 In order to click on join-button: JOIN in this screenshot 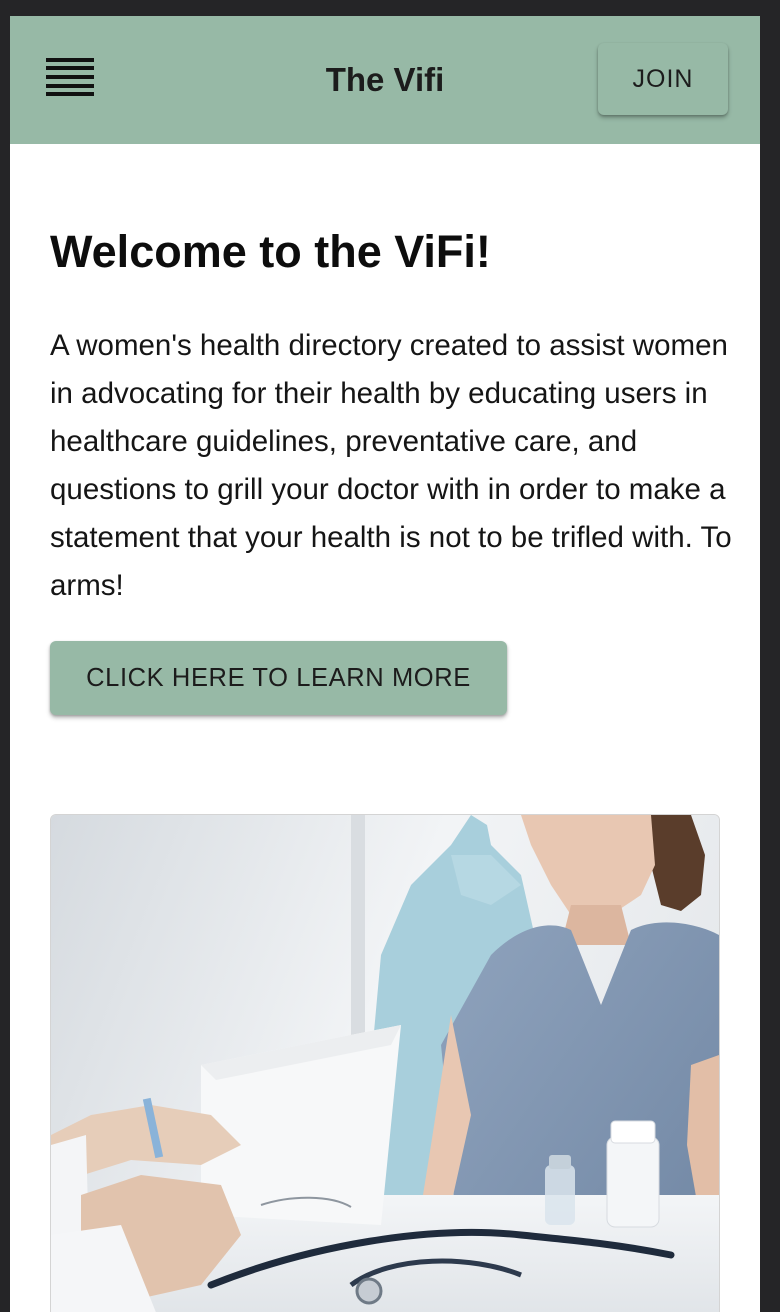, I will do `click(663, 79)`.